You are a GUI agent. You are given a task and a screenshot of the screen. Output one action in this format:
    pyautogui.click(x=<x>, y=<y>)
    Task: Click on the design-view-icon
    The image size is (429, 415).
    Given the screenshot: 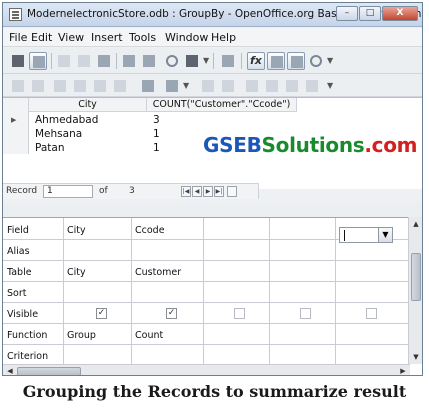 What is the action you would take?
    pyautogui.click(x=228, y=61)
    